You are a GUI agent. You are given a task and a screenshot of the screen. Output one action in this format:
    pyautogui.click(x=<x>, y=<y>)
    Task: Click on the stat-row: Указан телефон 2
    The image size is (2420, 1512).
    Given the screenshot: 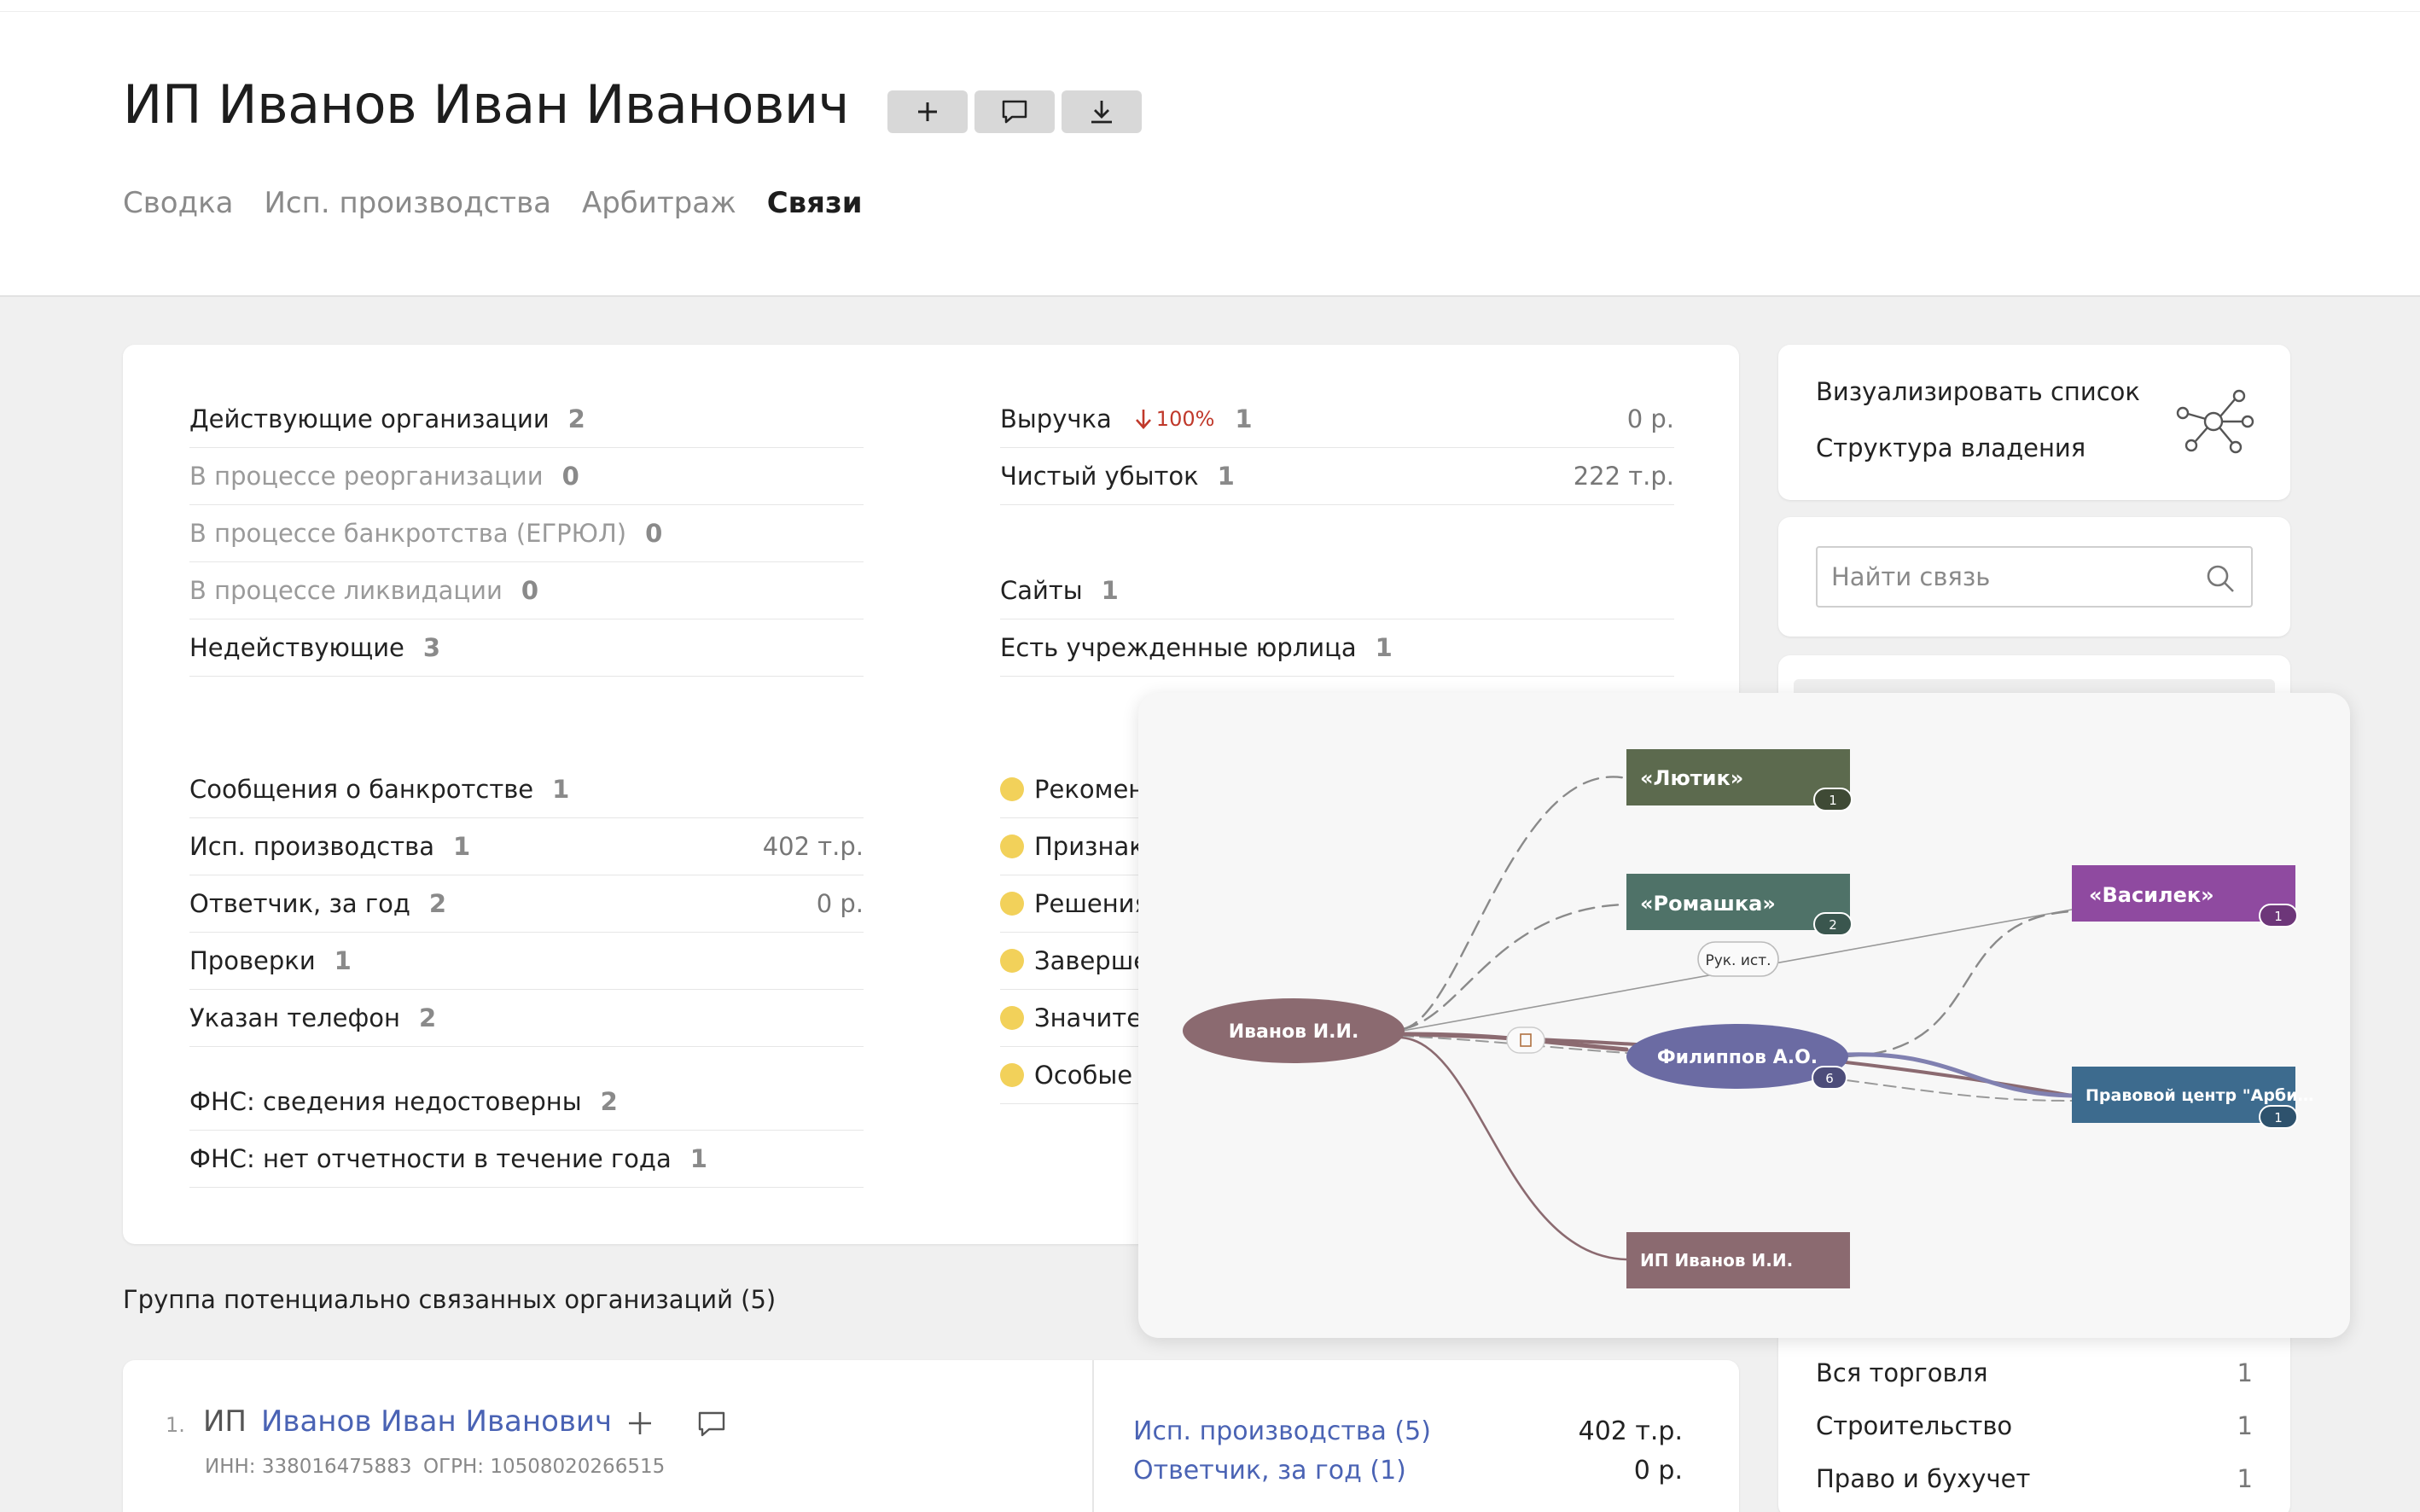 What is the action you would take?
    pyautogui.click(x=526, y=1018)
    